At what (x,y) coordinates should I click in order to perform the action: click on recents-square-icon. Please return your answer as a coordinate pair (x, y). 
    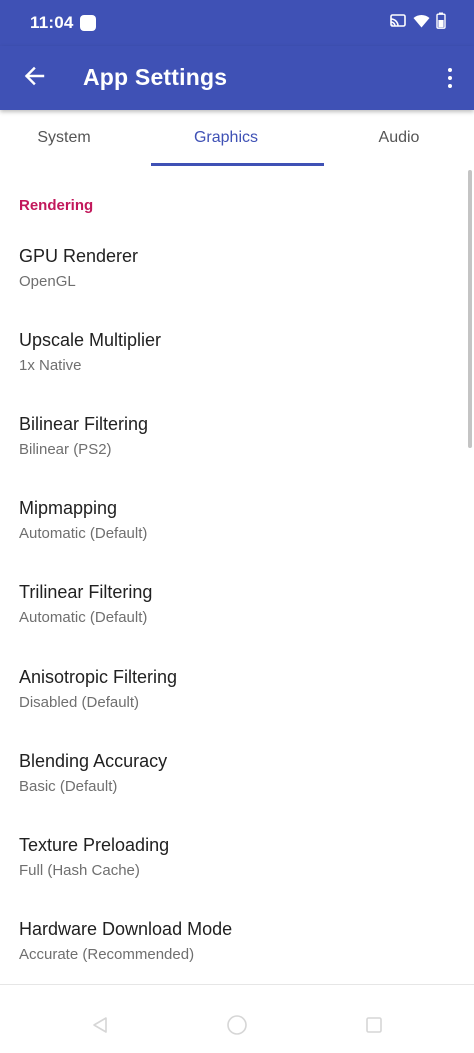
    Looking at the image, I should click on (374, 1027).